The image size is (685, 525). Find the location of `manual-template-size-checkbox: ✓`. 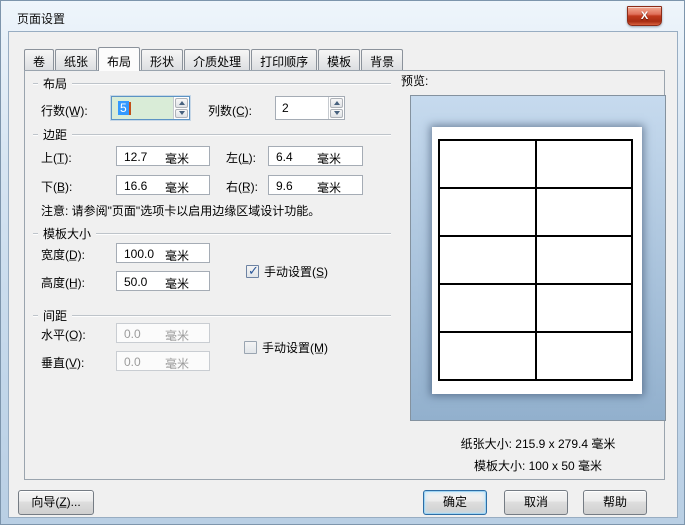

manual-template-size-checkbox: ✓ is located at coordinates (252, 270).